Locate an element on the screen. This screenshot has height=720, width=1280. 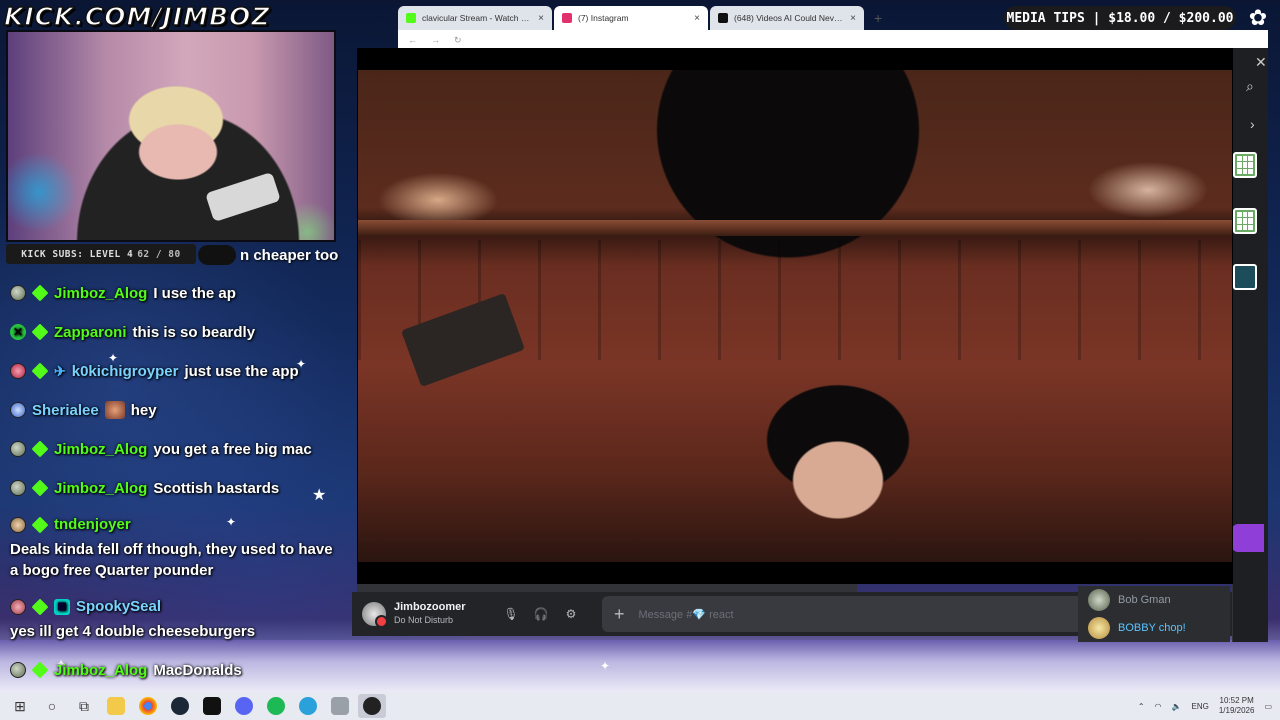
browser-tab: (648) Videos AI Could Never Re × is located at coordinates (787, 18).